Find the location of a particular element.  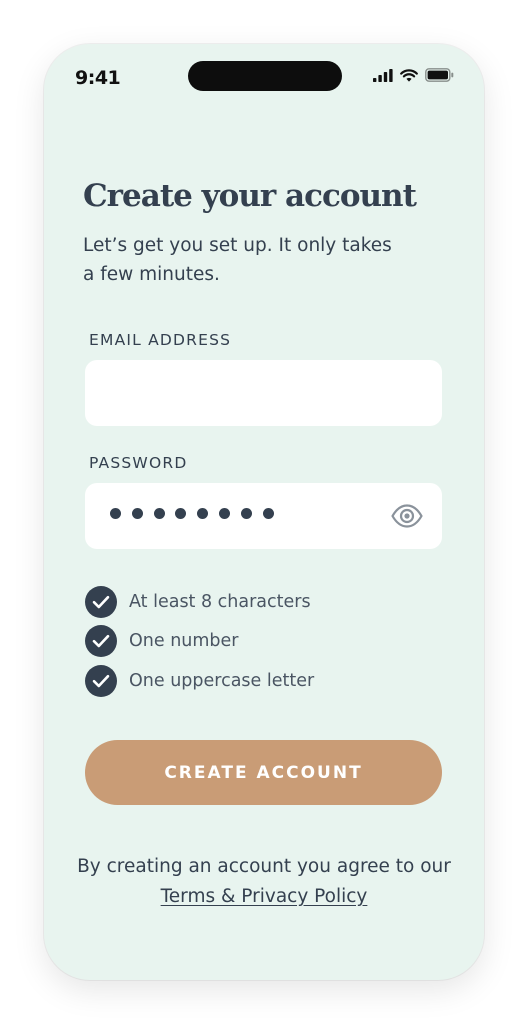

requirement-item: One number is located at coordinates (162, 641).